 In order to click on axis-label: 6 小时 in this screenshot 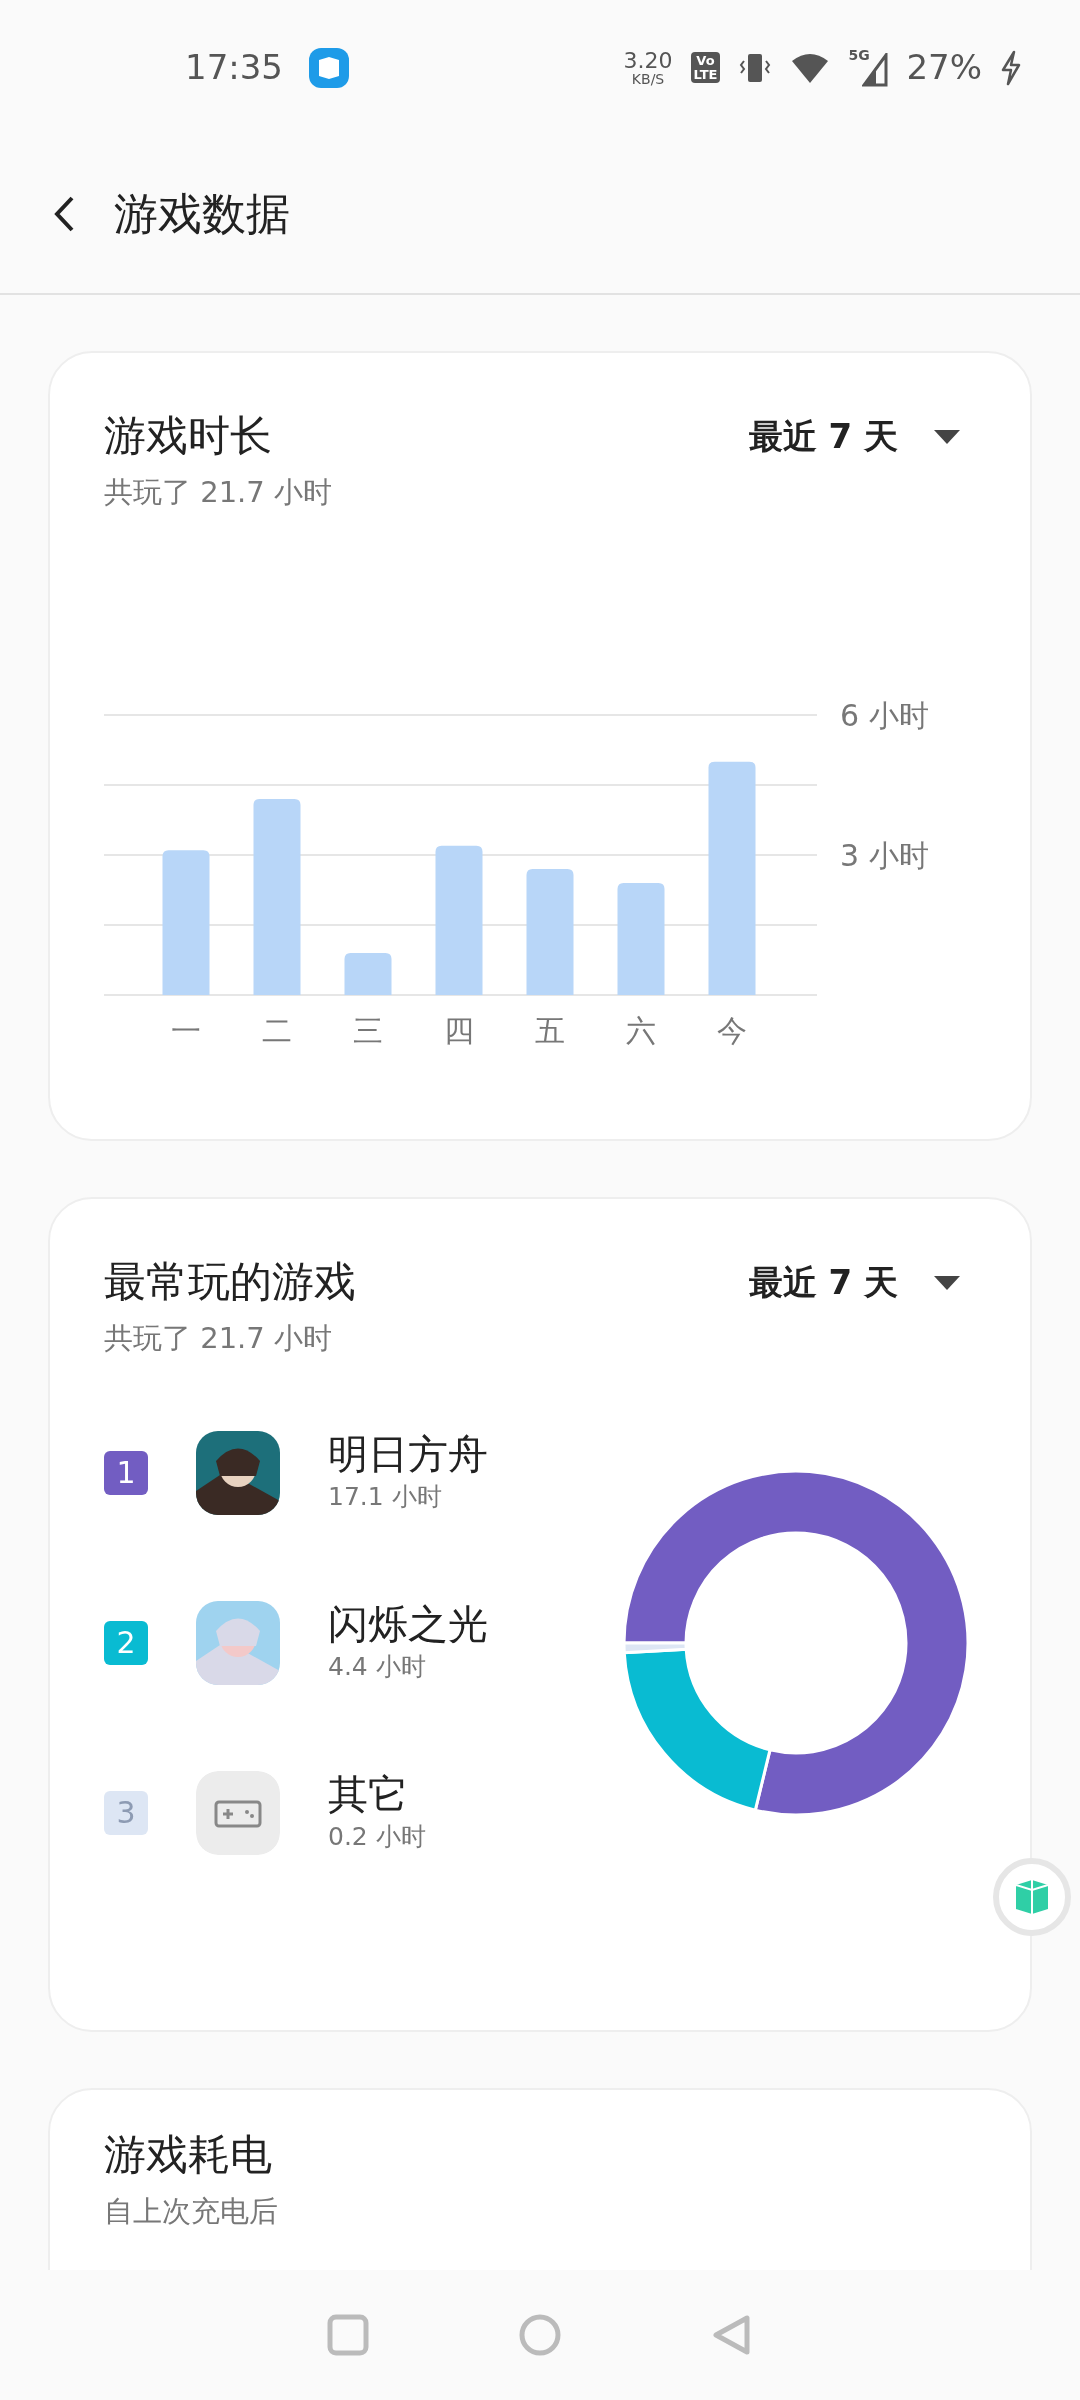, I will do `click(884, 715)`.